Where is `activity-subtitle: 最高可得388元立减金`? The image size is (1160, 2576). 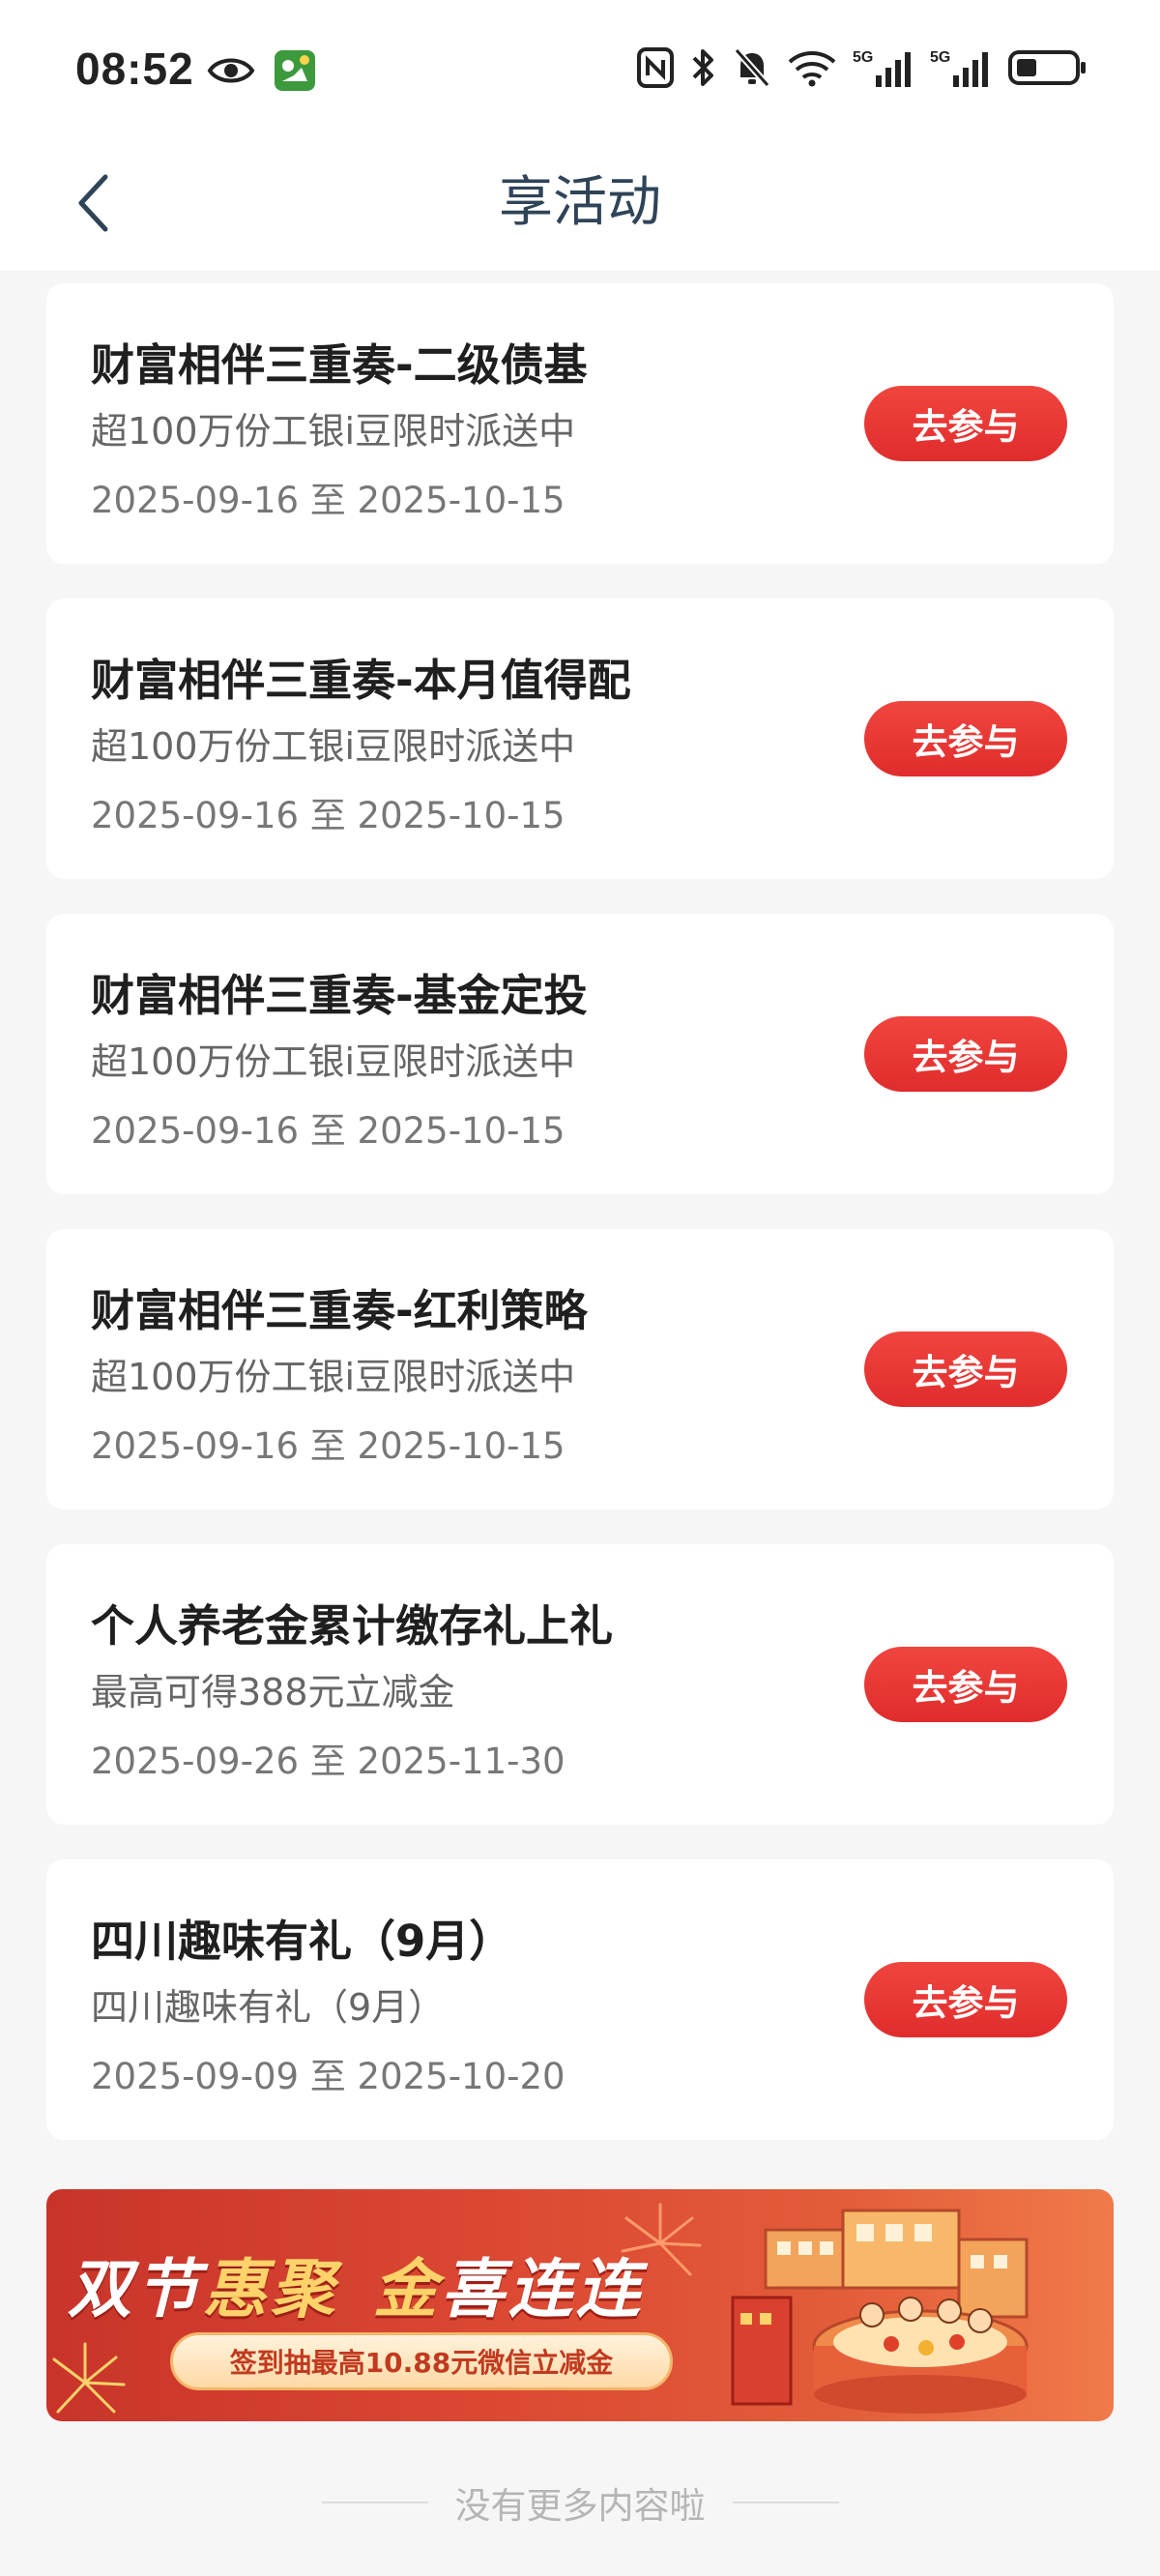 activity-subtitle: 最高可得388元立减金 is located at coordinates (273, 1692).